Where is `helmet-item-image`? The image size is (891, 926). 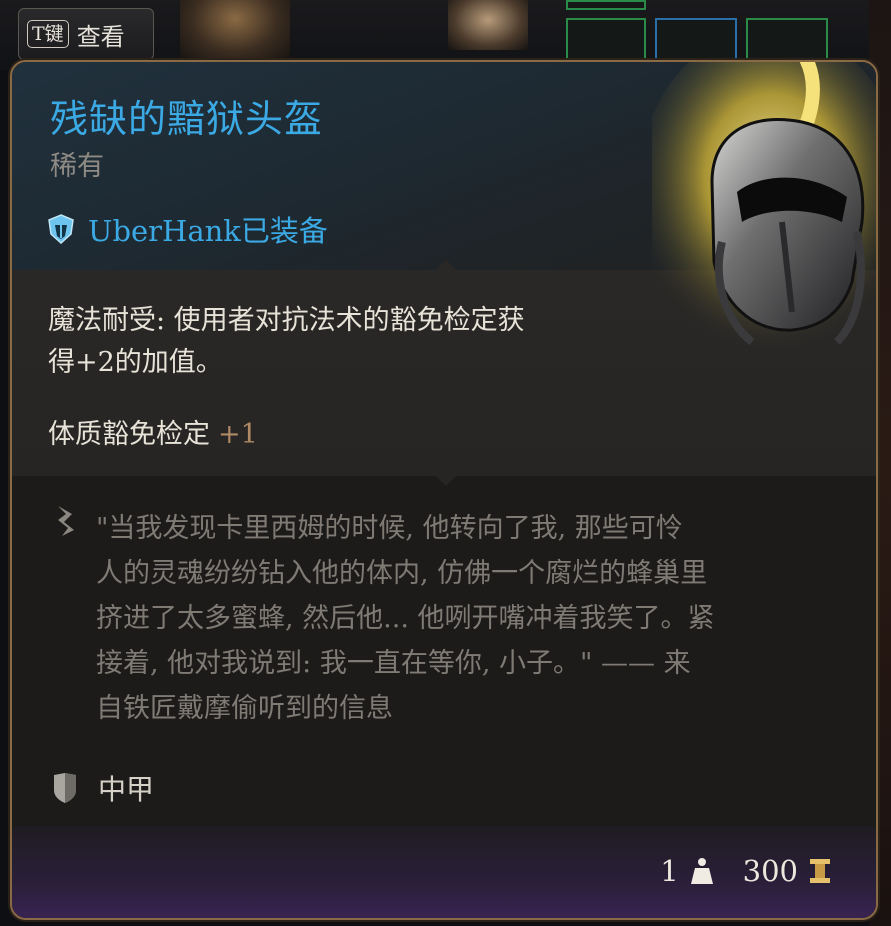 helmet-item-image is located at coordinates (764, 209).